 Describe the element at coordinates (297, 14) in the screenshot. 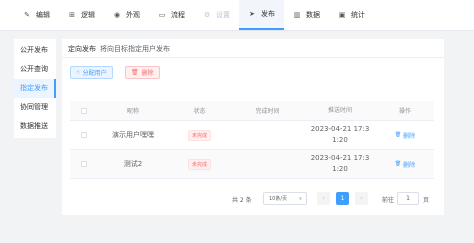

I see `bar-chart-icon: ▥` at that location.